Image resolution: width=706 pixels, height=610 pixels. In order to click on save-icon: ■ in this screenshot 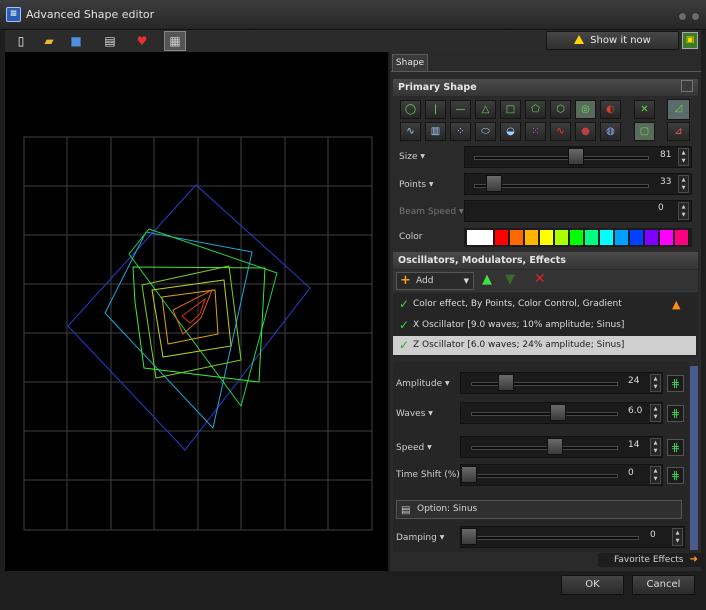, I will do `click(76, 41)`.